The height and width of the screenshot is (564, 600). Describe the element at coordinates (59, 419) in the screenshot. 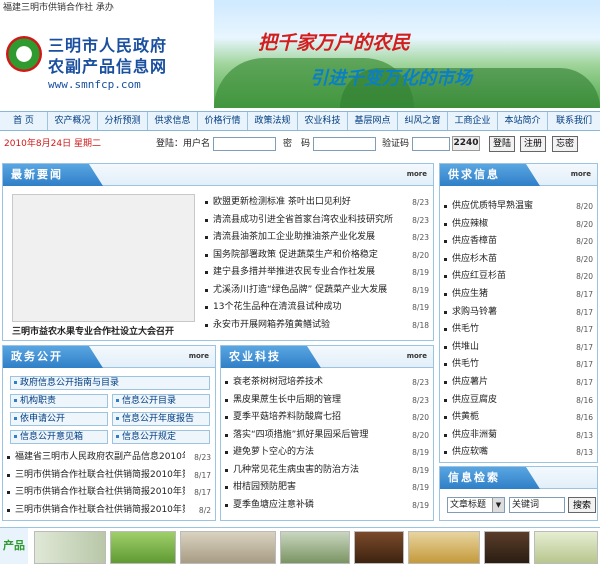

I see `gov-request-button: 依申请公开` at that location.